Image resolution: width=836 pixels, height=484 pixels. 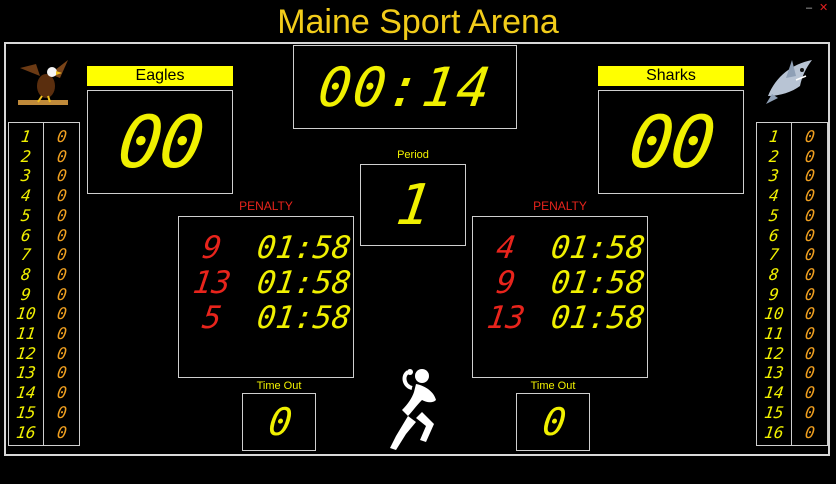 What do you see at coordinates (823, 8) in the screenshot?
I see `close-button: ✕` at bounding box center [823, 8].